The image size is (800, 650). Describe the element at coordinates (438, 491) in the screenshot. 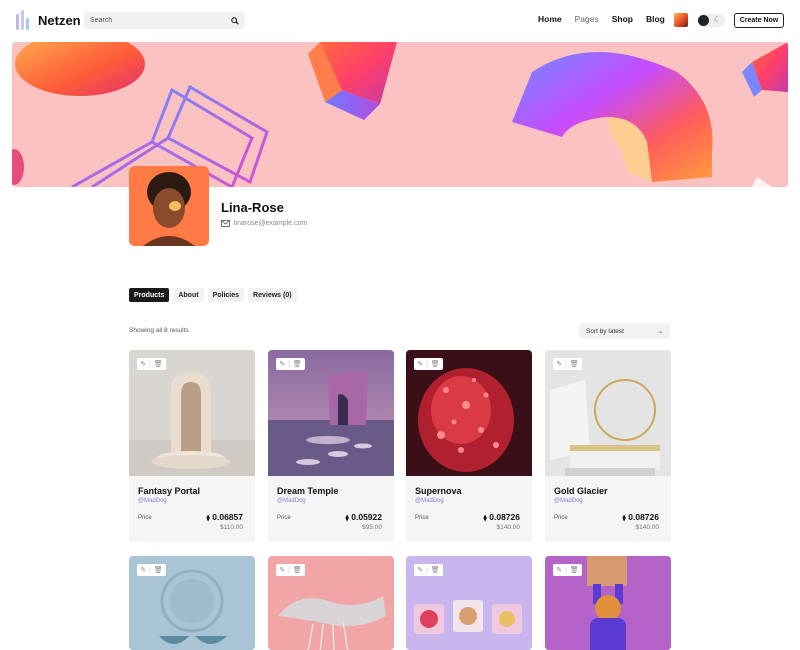

I see `product-title: Supernova` at that location.